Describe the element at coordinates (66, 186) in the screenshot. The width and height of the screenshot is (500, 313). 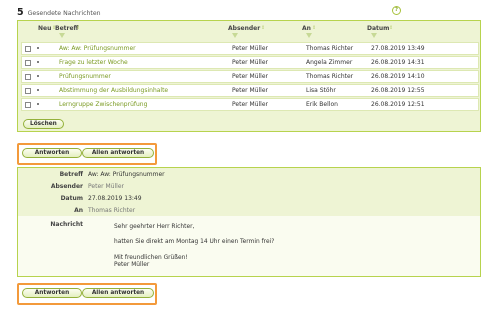
I see `detail-sender-label: Absender` at that location.